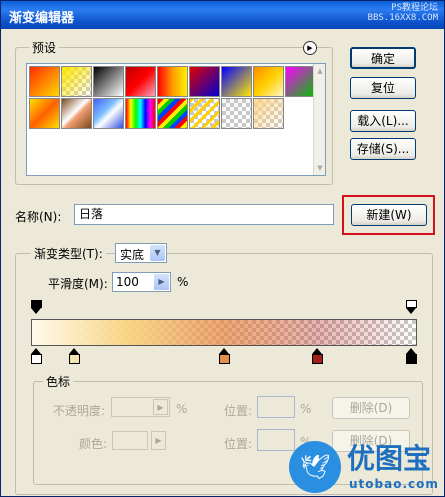 Image resolution: width=445 pixels, height=497 pixels. I want to click on opacity-arrow-icon: ▶, so click(160, 407).